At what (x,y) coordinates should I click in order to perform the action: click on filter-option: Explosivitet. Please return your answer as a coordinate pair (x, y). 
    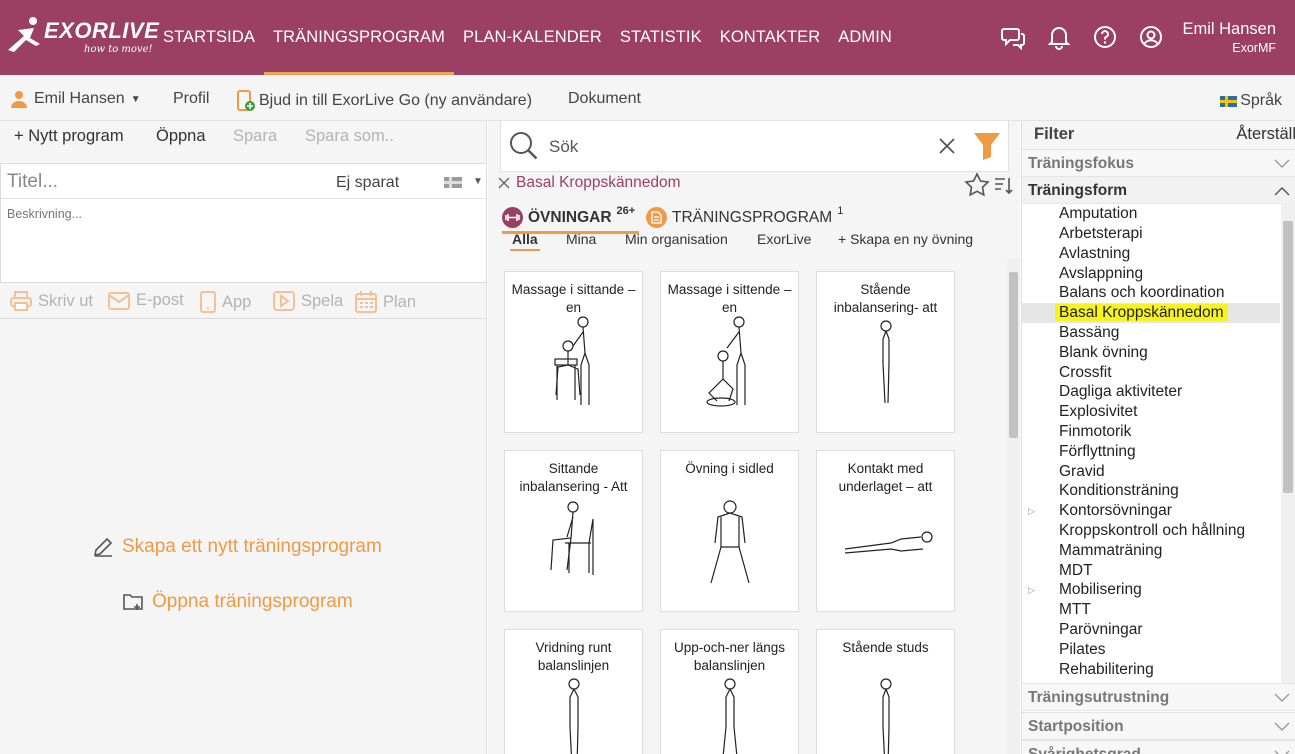
    Looking at the image, I should click on (1098, 412).